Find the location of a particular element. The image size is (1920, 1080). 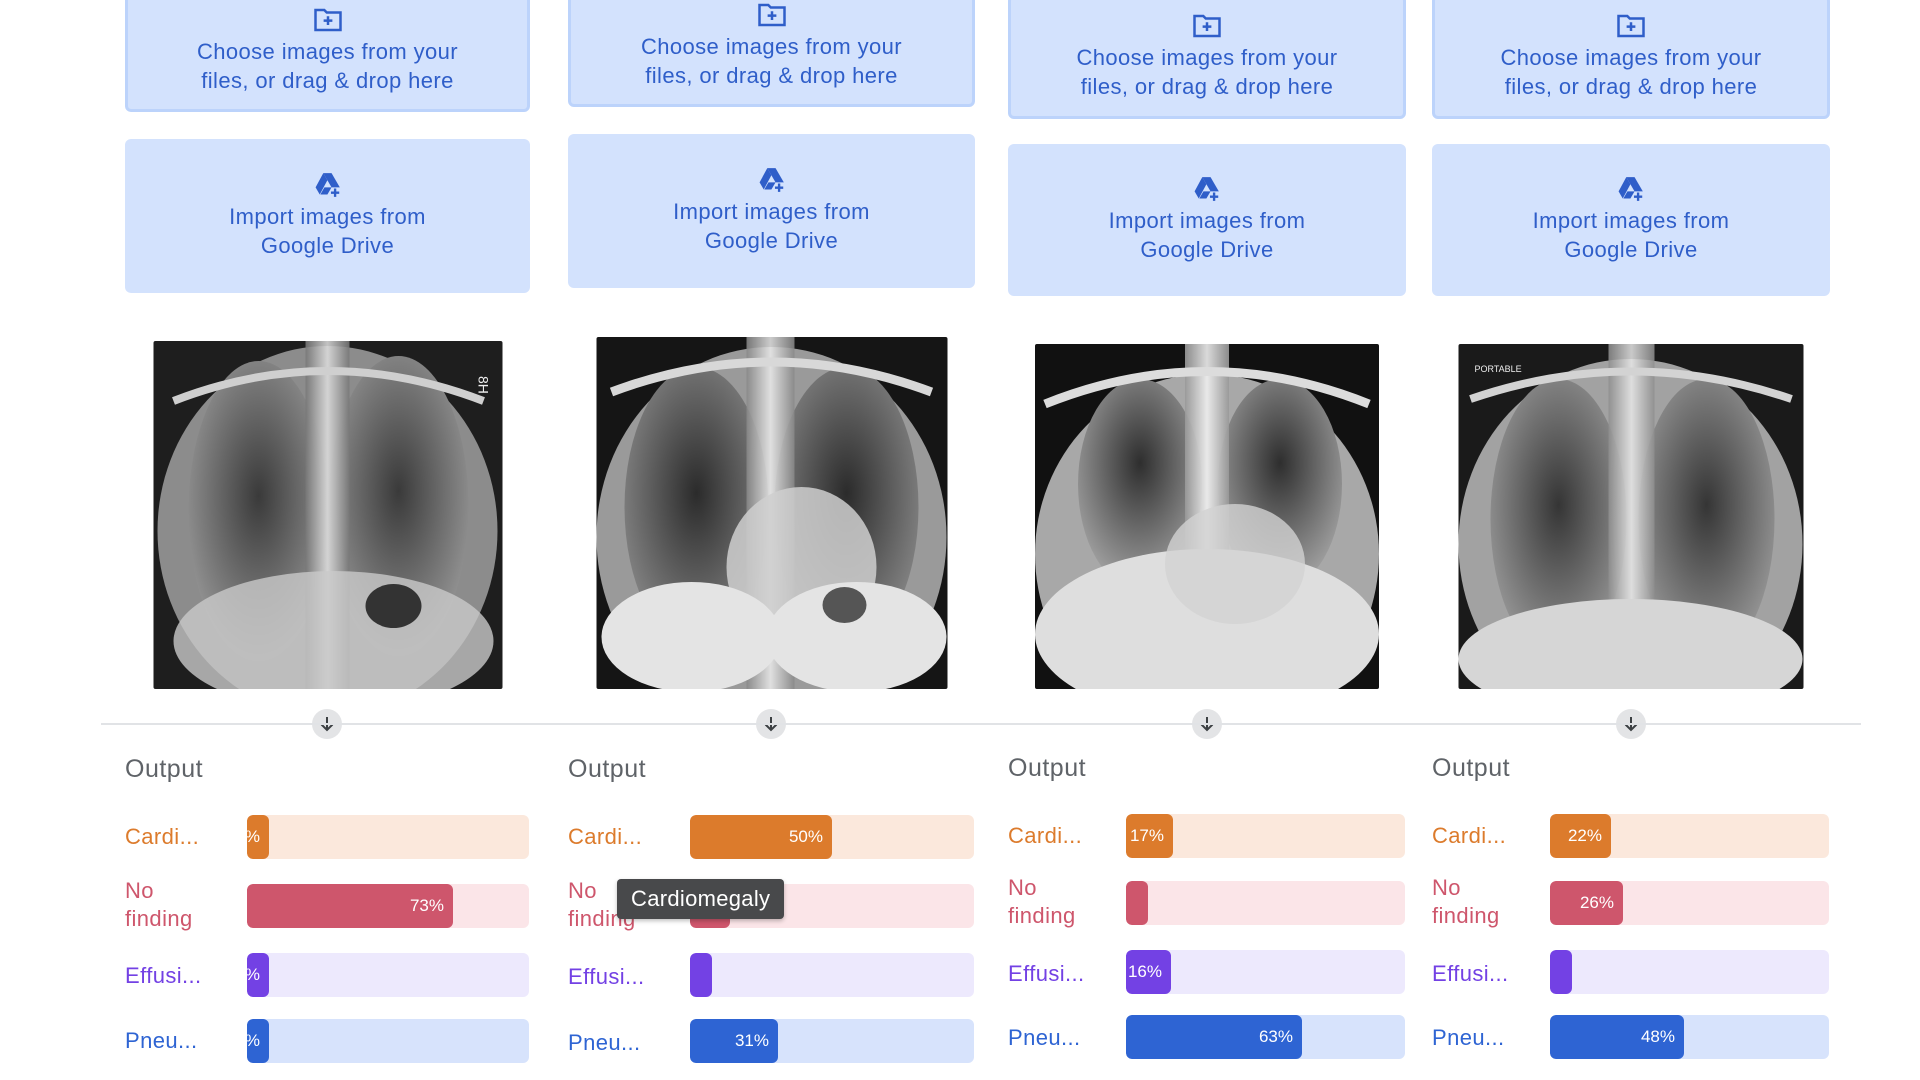

score-fill-effusion: 16% is located at coordinates (1148, 972).